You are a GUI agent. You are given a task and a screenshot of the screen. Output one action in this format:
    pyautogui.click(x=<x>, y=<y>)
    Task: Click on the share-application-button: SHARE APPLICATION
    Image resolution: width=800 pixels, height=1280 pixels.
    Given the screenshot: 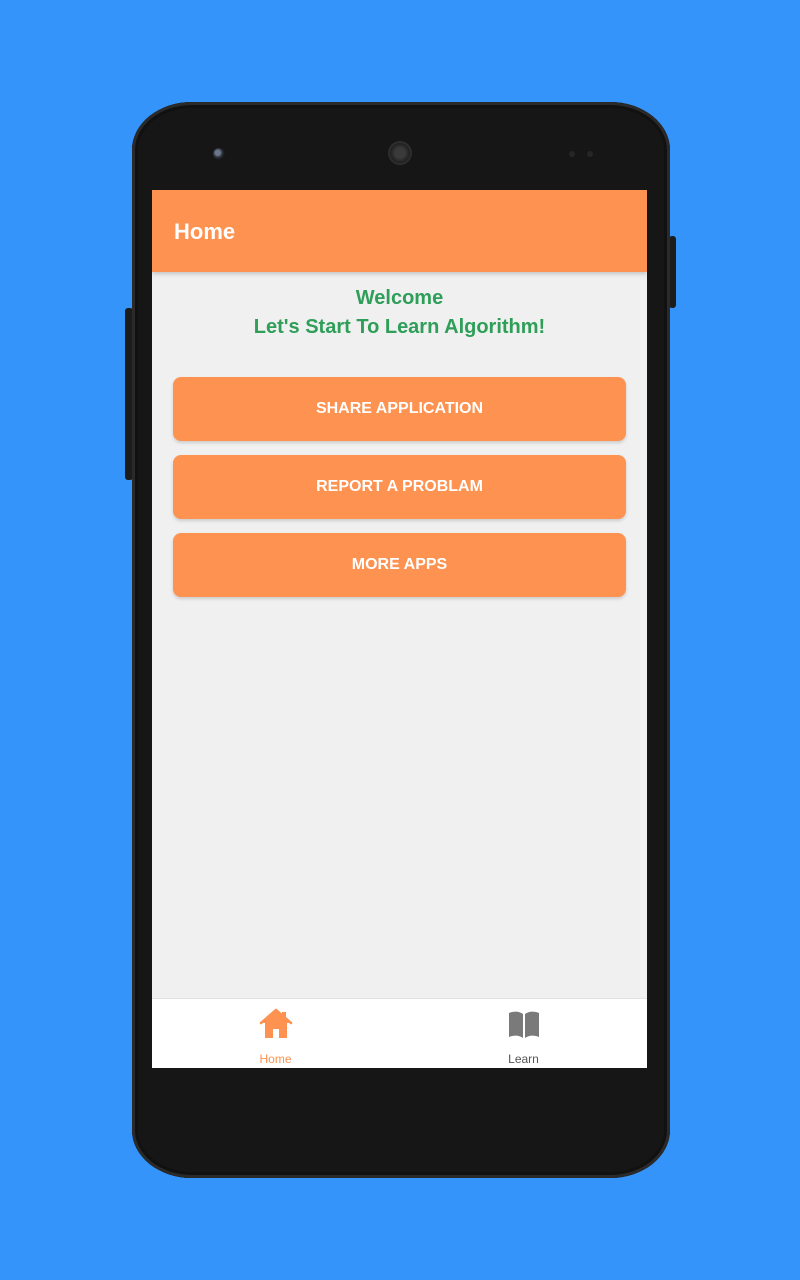 What is the action you would take?
    pyautogui.click(x=399, y=409)
    